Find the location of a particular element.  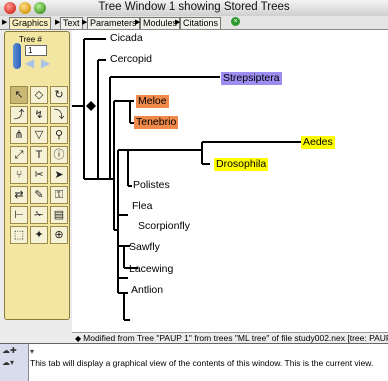

tree-number-label: Tree # is located at coordinates (30, 39).